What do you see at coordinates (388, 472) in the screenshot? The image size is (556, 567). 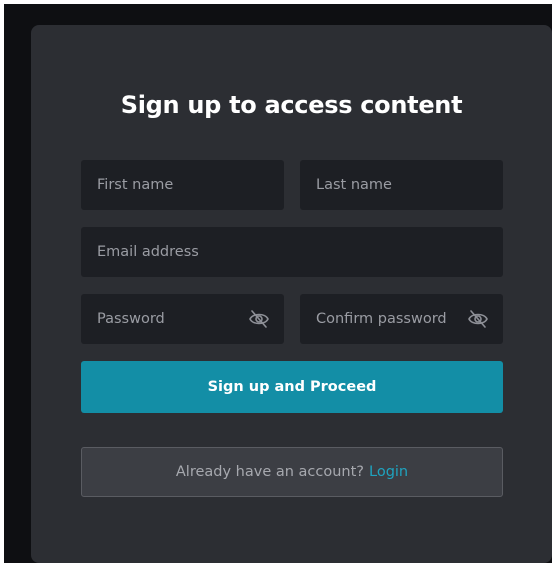 I see `login-link: Login` at bounding box center [388, 472].